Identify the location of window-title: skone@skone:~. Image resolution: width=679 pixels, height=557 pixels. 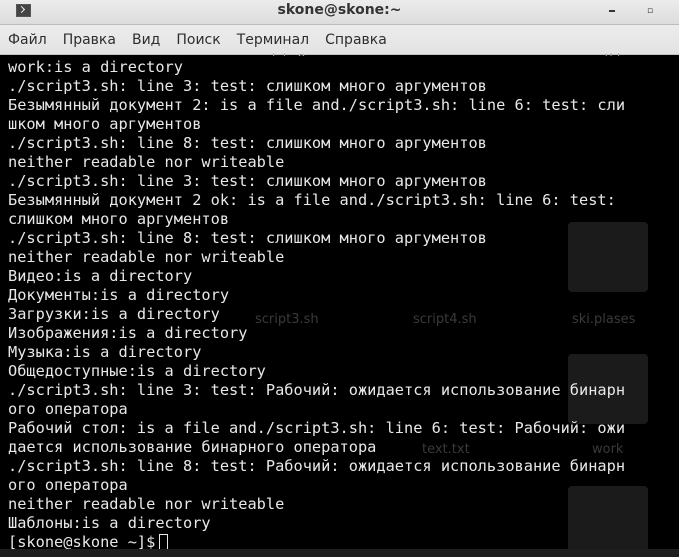
(339, 10).